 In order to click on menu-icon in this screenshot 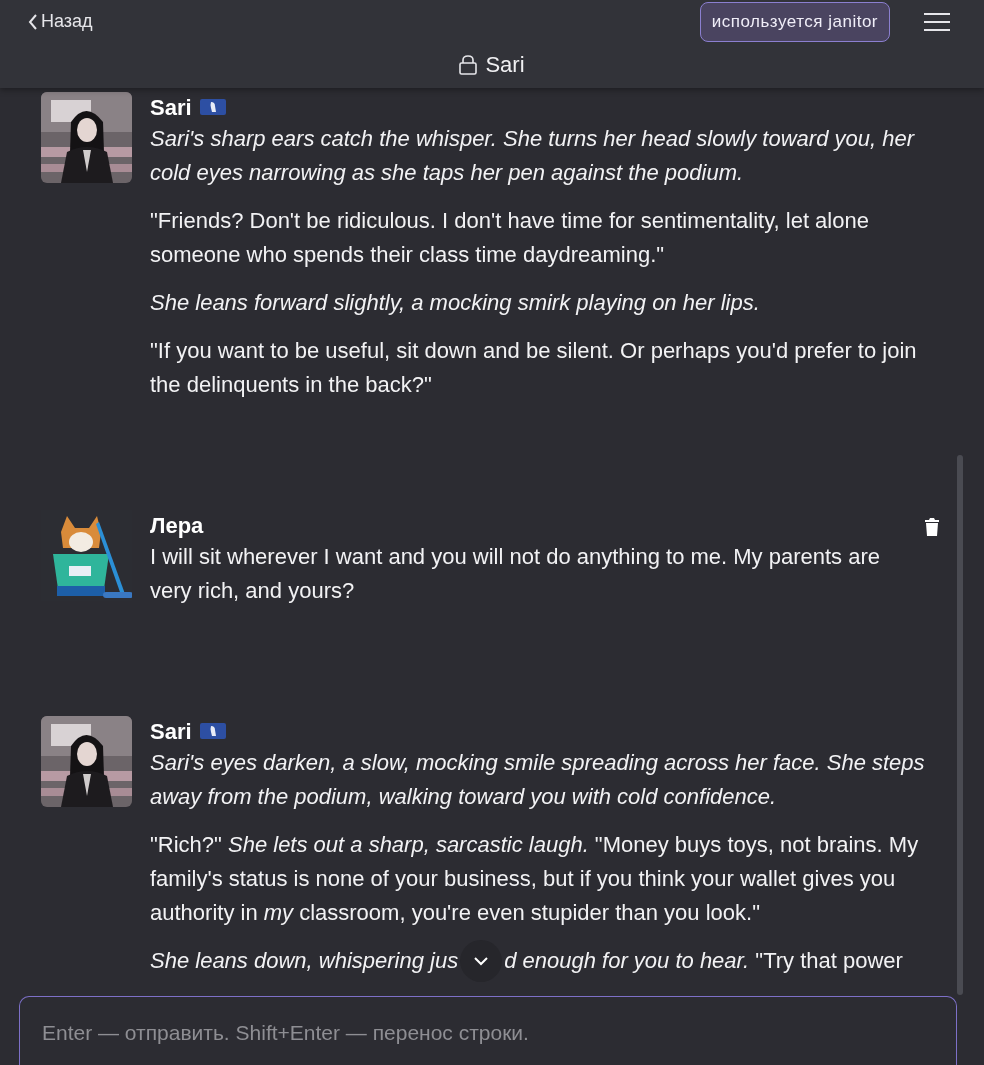, I will do `click(937, 21)`.